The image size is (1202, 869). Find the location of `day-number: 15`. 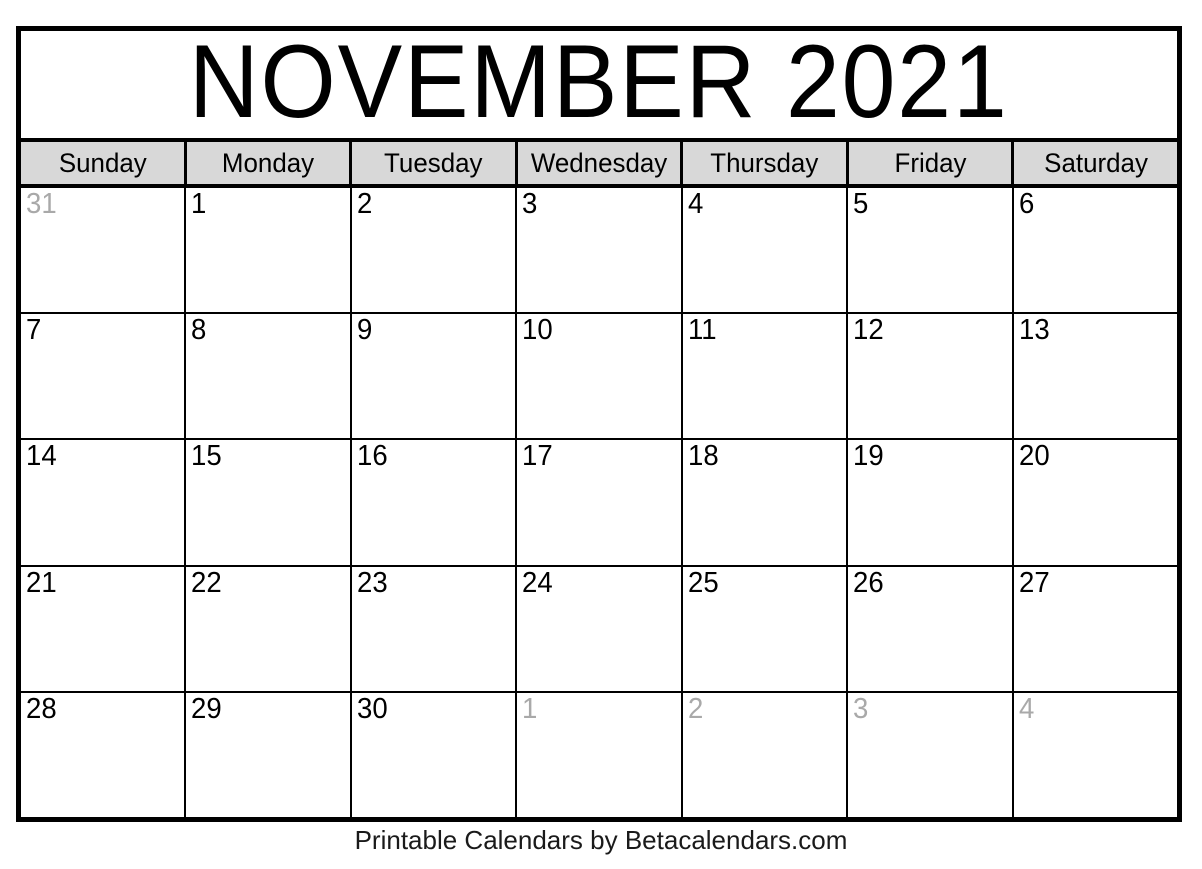

day-number: 15 is located at coordinates (207, 456).